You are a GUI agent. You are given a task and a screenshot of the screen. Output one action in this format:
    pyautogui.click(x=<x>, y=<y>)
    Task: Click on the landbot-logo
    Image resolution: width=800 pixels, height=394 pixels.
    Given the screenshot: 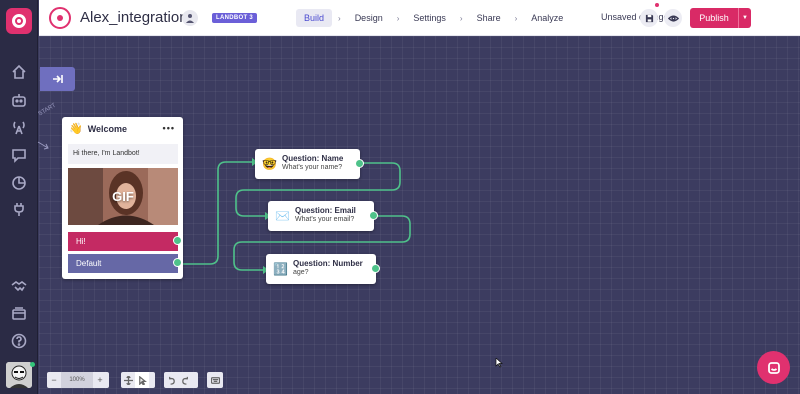 What is the action you would take?
    pyautogui.click(x=19, y=21)
    